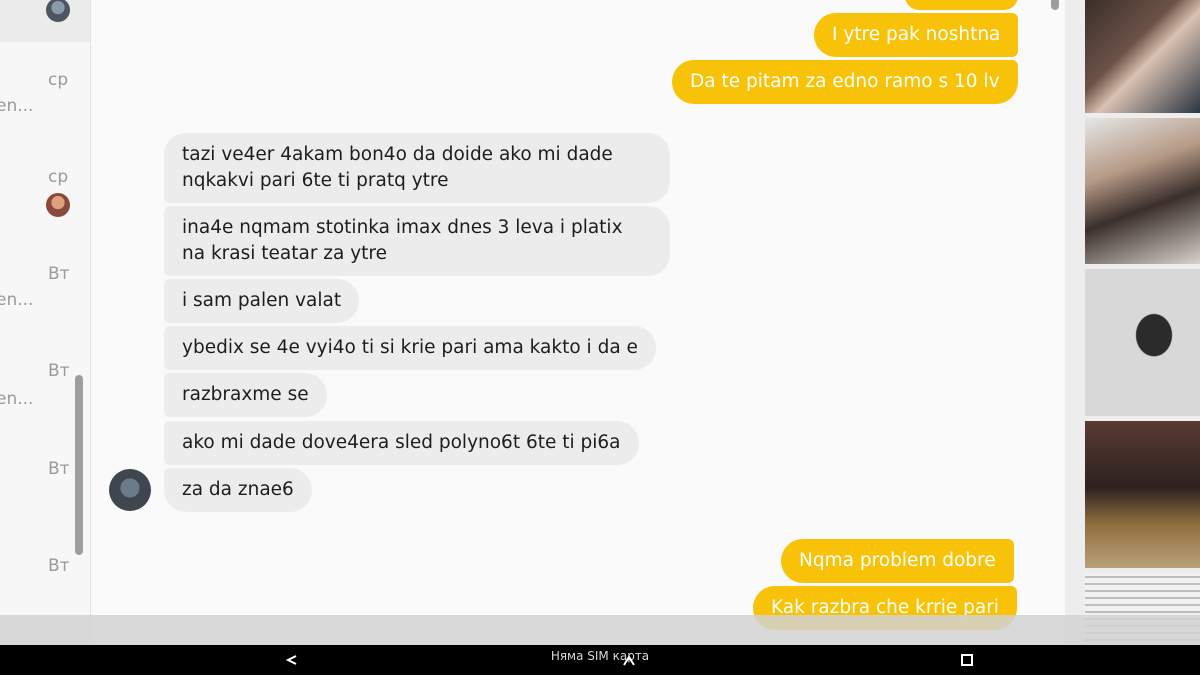 Image resolution: width=1200 pixels, height=675 pixels. I want to click on shared-photos-panel, so click(1132, 322).